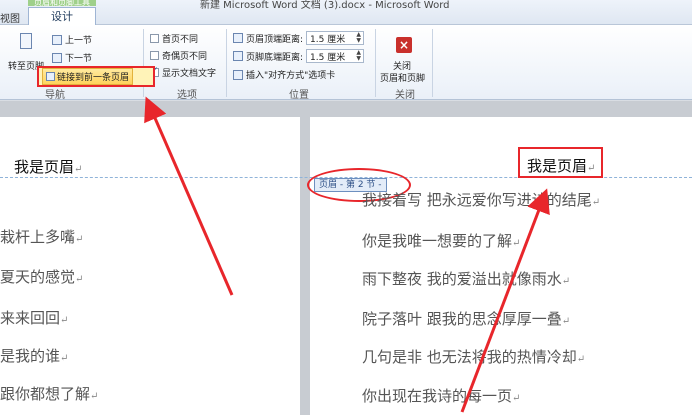 This screenshot has height=415, width=692. Describe the element at coordinates (466, 279) in the screenshot. I see `right-line-3: 雨下整夜 我的爱溢出就像雨水↵` at that location.